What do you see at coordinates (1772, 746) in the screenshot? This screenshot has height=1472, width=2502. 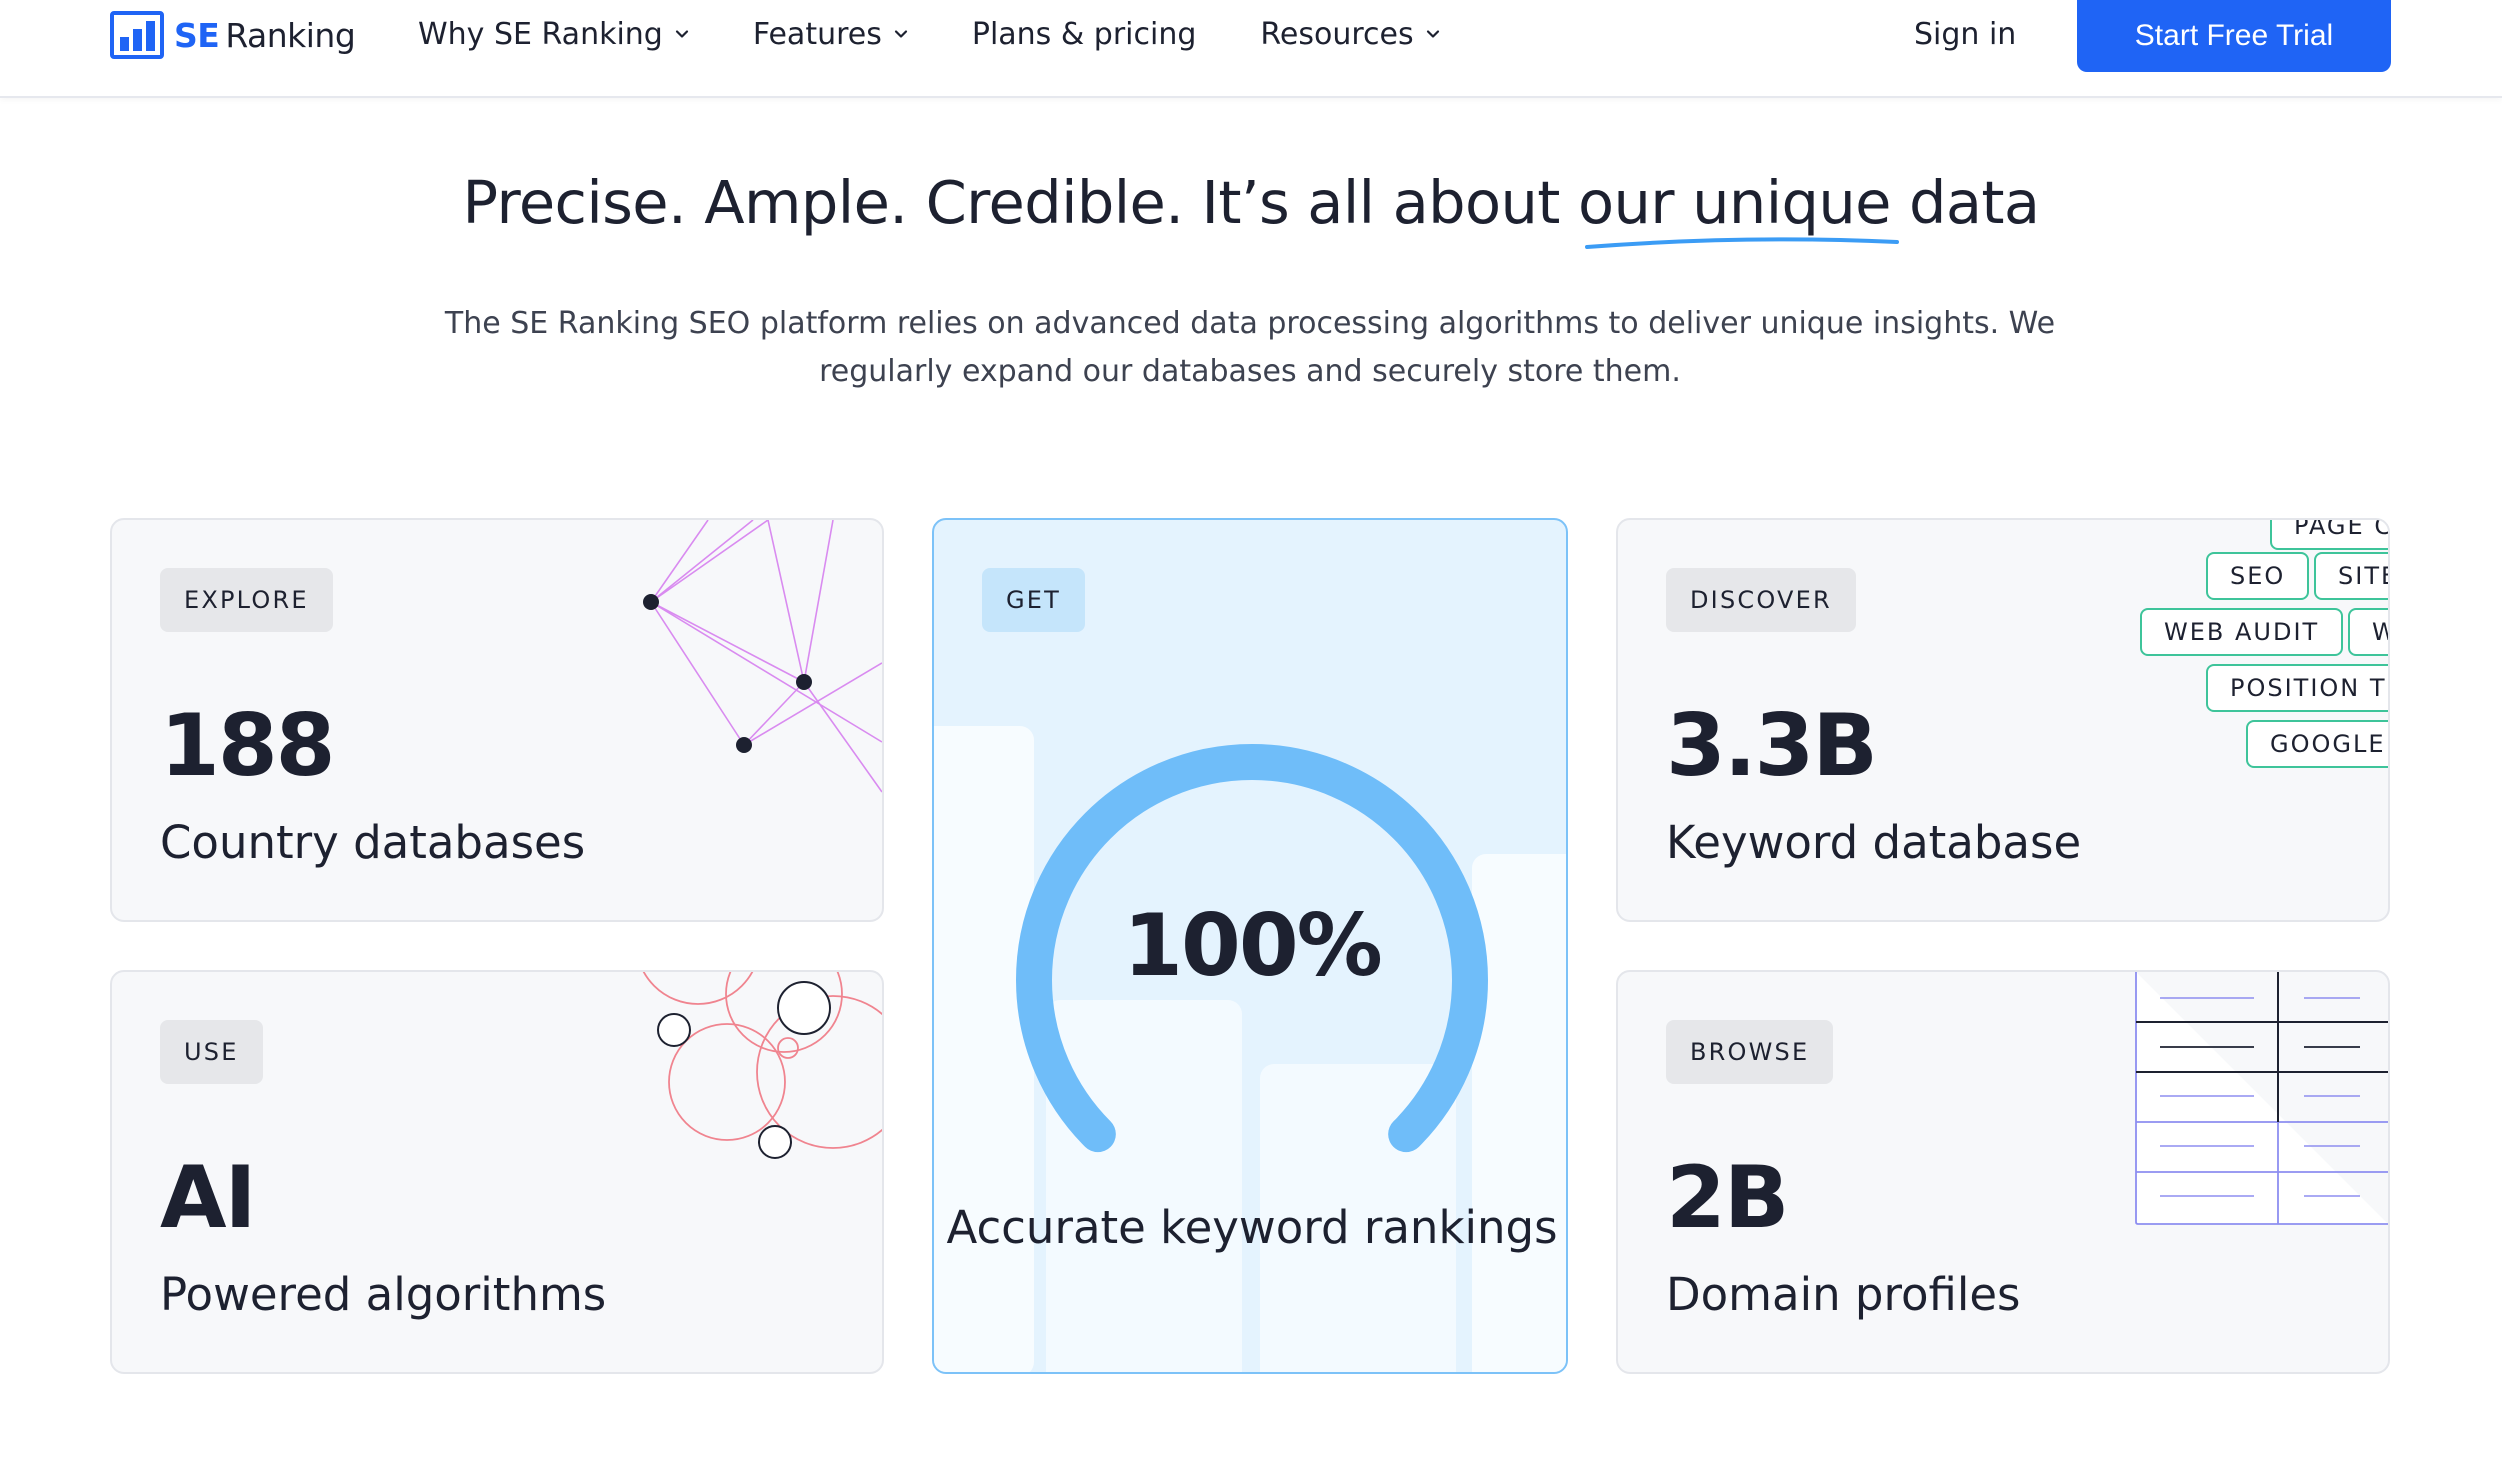 I see `keyword-count: 3.3B` at bounding box center [1772, 746].